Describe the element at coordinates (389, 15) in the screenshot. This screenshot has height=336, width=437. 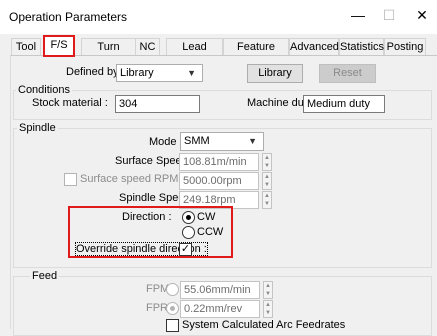
I see `maximize-button: ☐` at that location.